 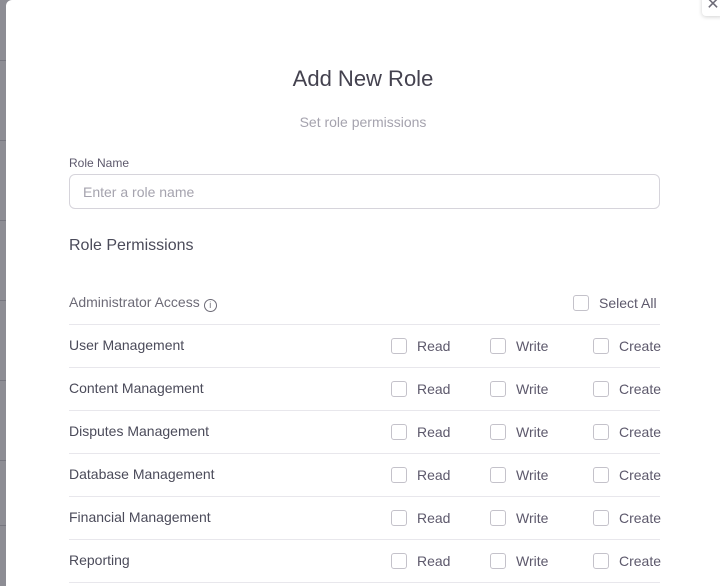 What do you see at coordinates (365, 389) in the screenshot?
I see `permission-row: Content Management Read Write Create` at bounding box center [365, 389].